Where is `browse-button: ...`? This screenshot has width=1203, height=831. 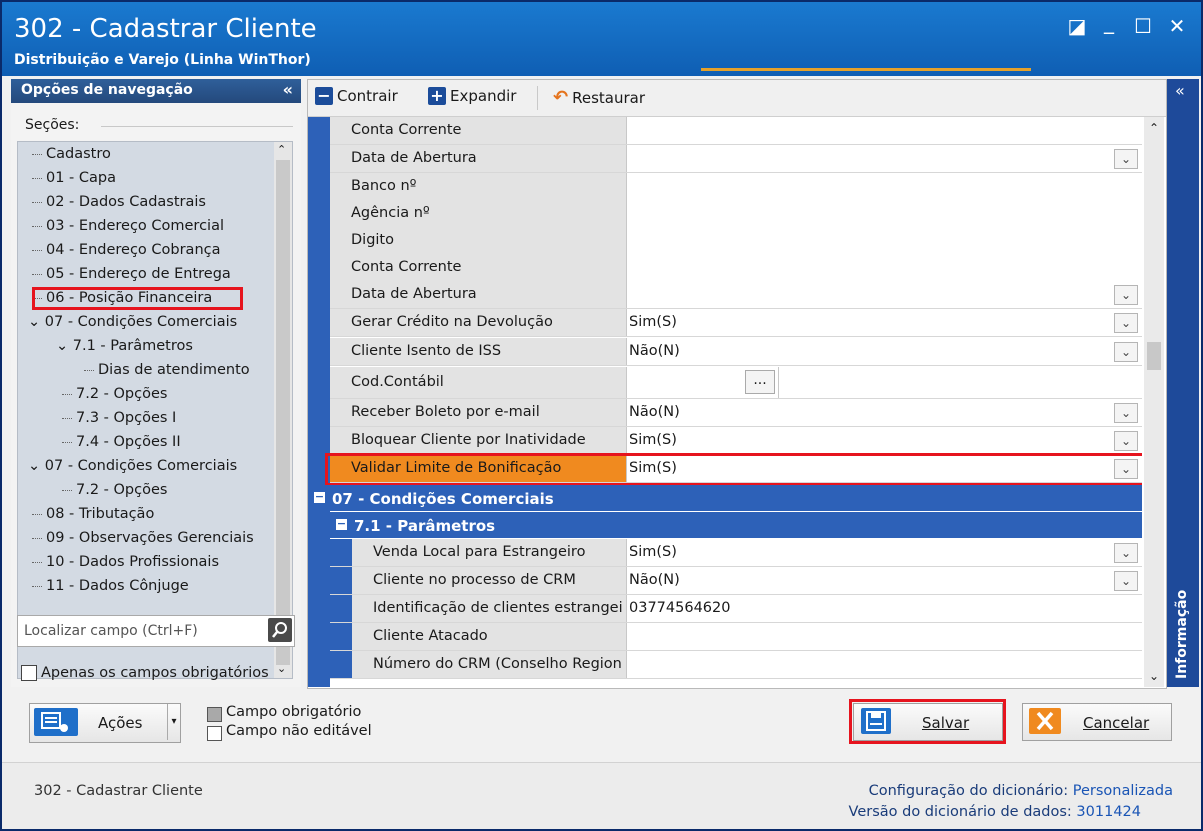 browse-button: ... is located at coordinates (760, 382).